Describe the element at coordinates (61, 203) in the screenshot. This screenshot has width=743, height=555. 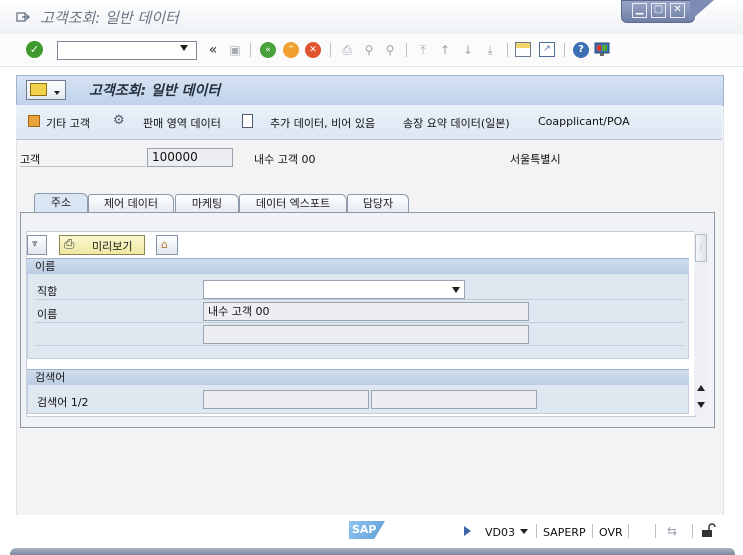
I see `tab-address: 주소` at that location.